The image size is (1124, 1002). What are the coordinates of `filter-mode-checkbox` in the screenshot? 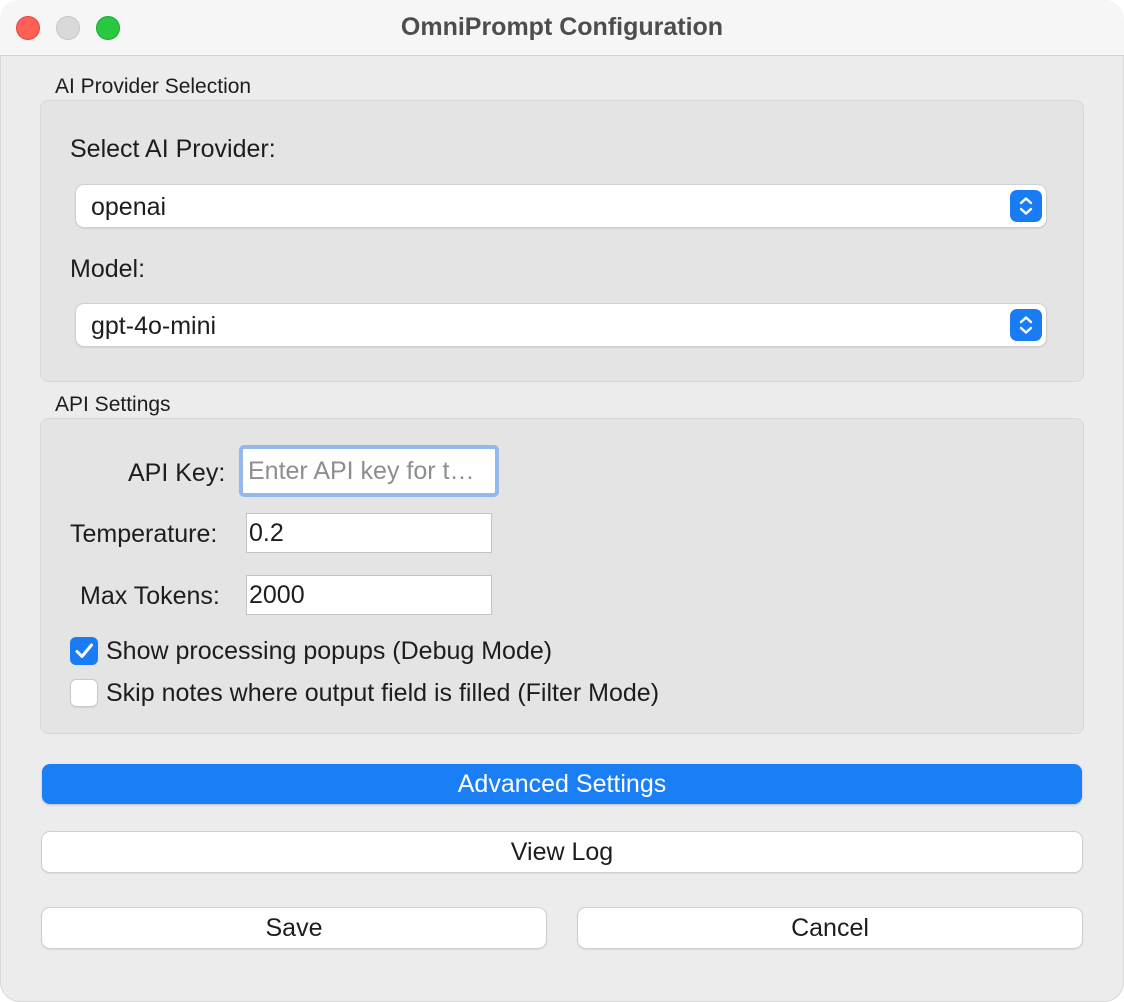 It's located at (84, 693).